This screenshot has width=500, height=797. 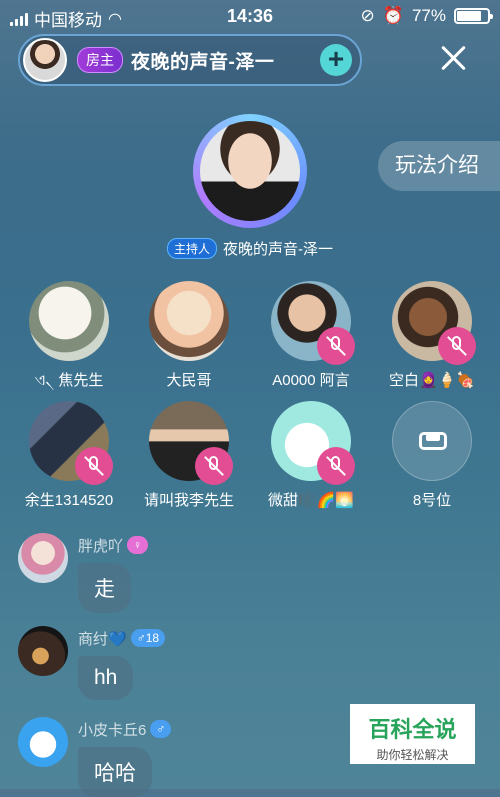 What do you see at coordinates (432, 500) in the screenshot?
I see `seat-name: 8号位` at bounding box center [432, 500].